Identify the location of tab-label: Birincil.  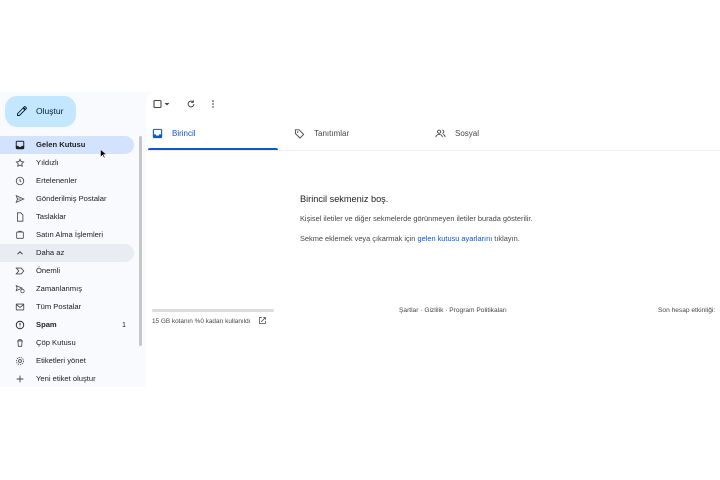
(184, 133).